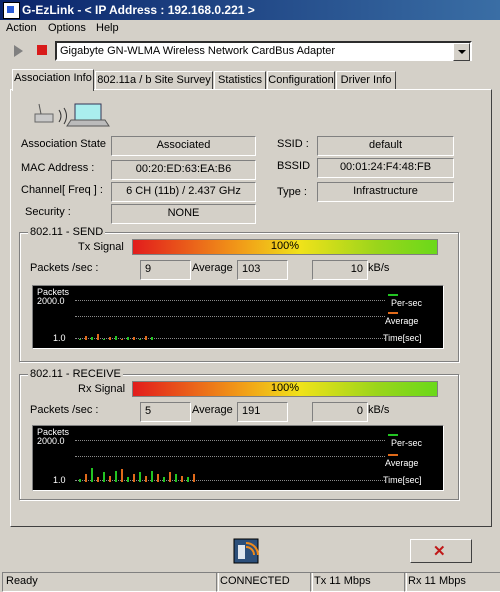 This screenshot has width=500, height=592. I want to click on close-button: ✕, so click(441, 551).